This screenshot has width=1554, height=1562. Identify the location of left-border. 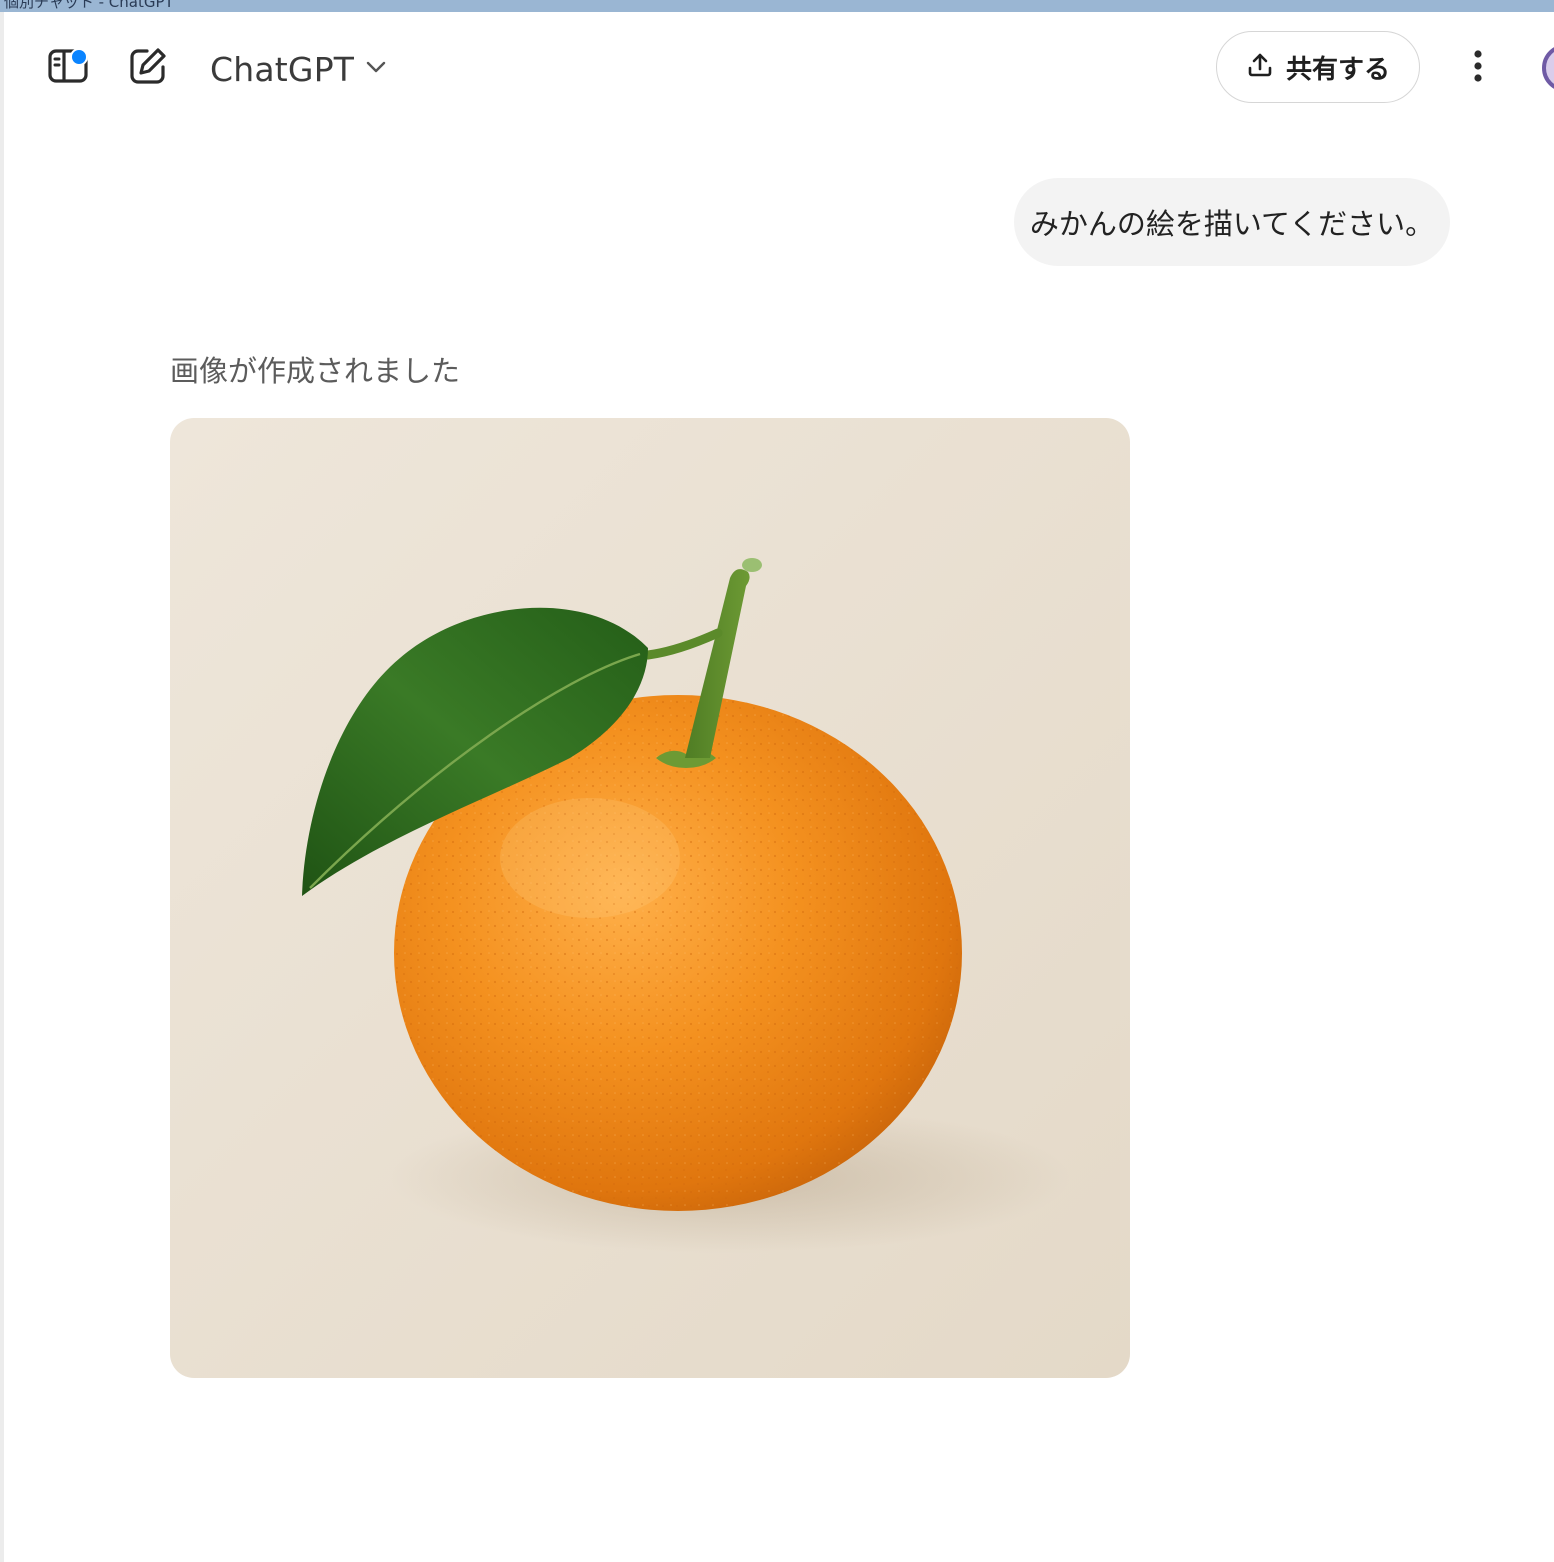
(2, 787).